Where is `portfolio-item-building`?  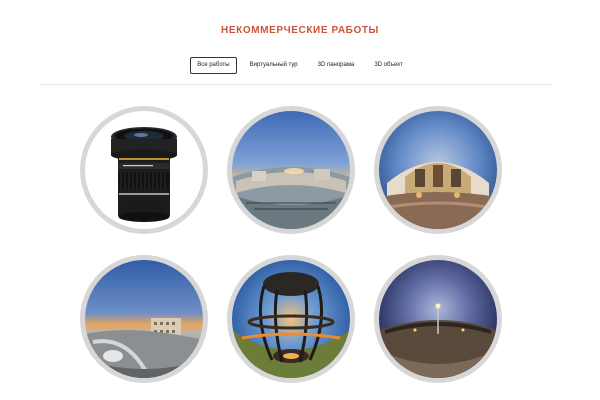 portfolio-item-building is located at coordinates (438, 170).